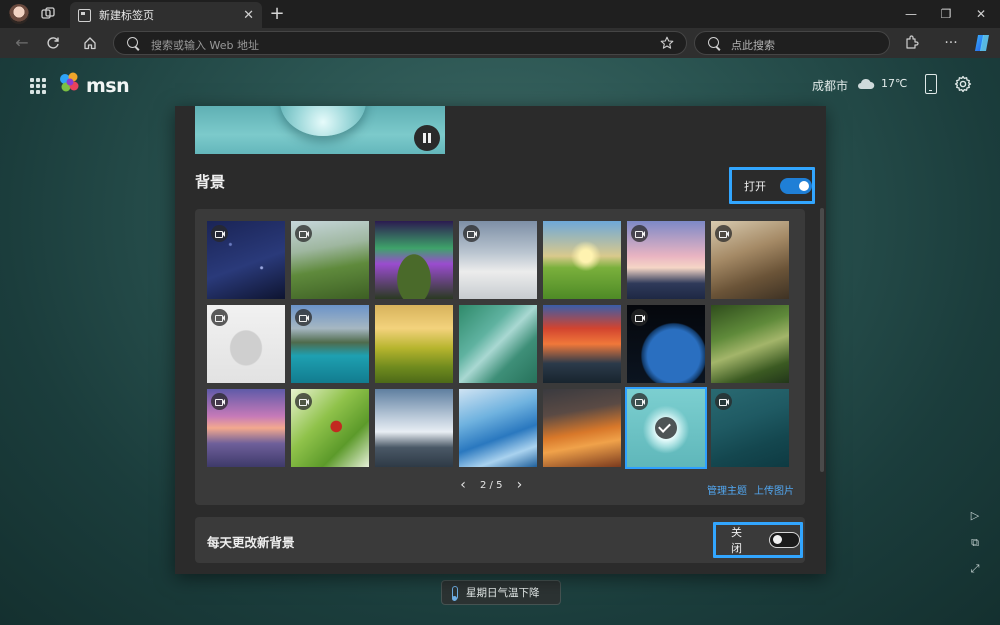 The width and height of the screenshot is (1000, 625). What do you see at coordinates (38, 86) in the screenshot?
I see `app-launcher-icon` at bounding box center [38, 86].